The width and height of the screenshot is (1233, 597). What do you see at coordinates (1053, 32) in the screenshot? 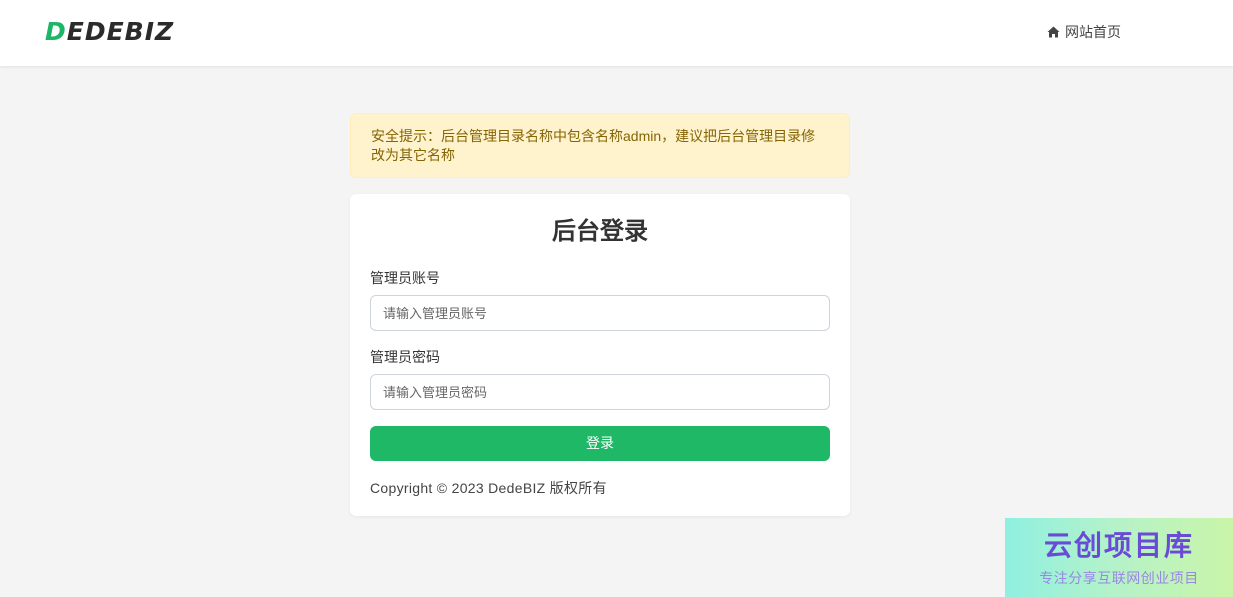
I see `home-icon` at bounding box center [1053, 32].